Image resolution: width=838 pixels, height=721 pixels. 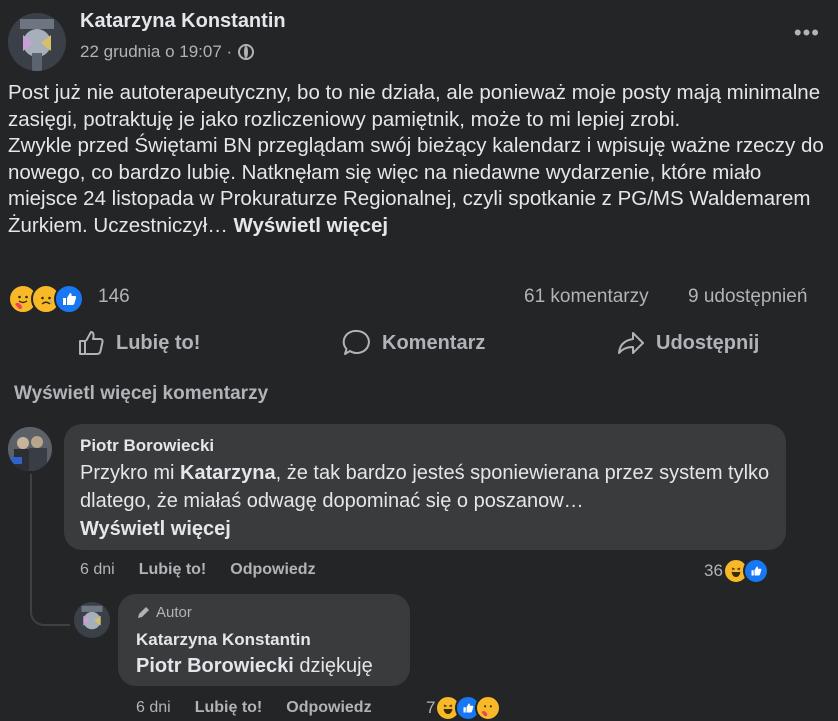 I want to click on globe-icon, so click(x=246, y=52).